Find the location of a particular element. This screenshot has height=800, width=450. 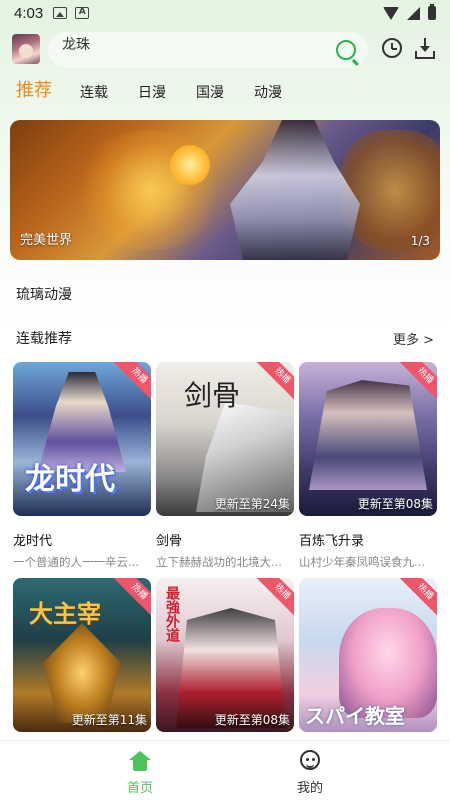

nav-mine-label: 我的 is located at coordinates (309, 788).